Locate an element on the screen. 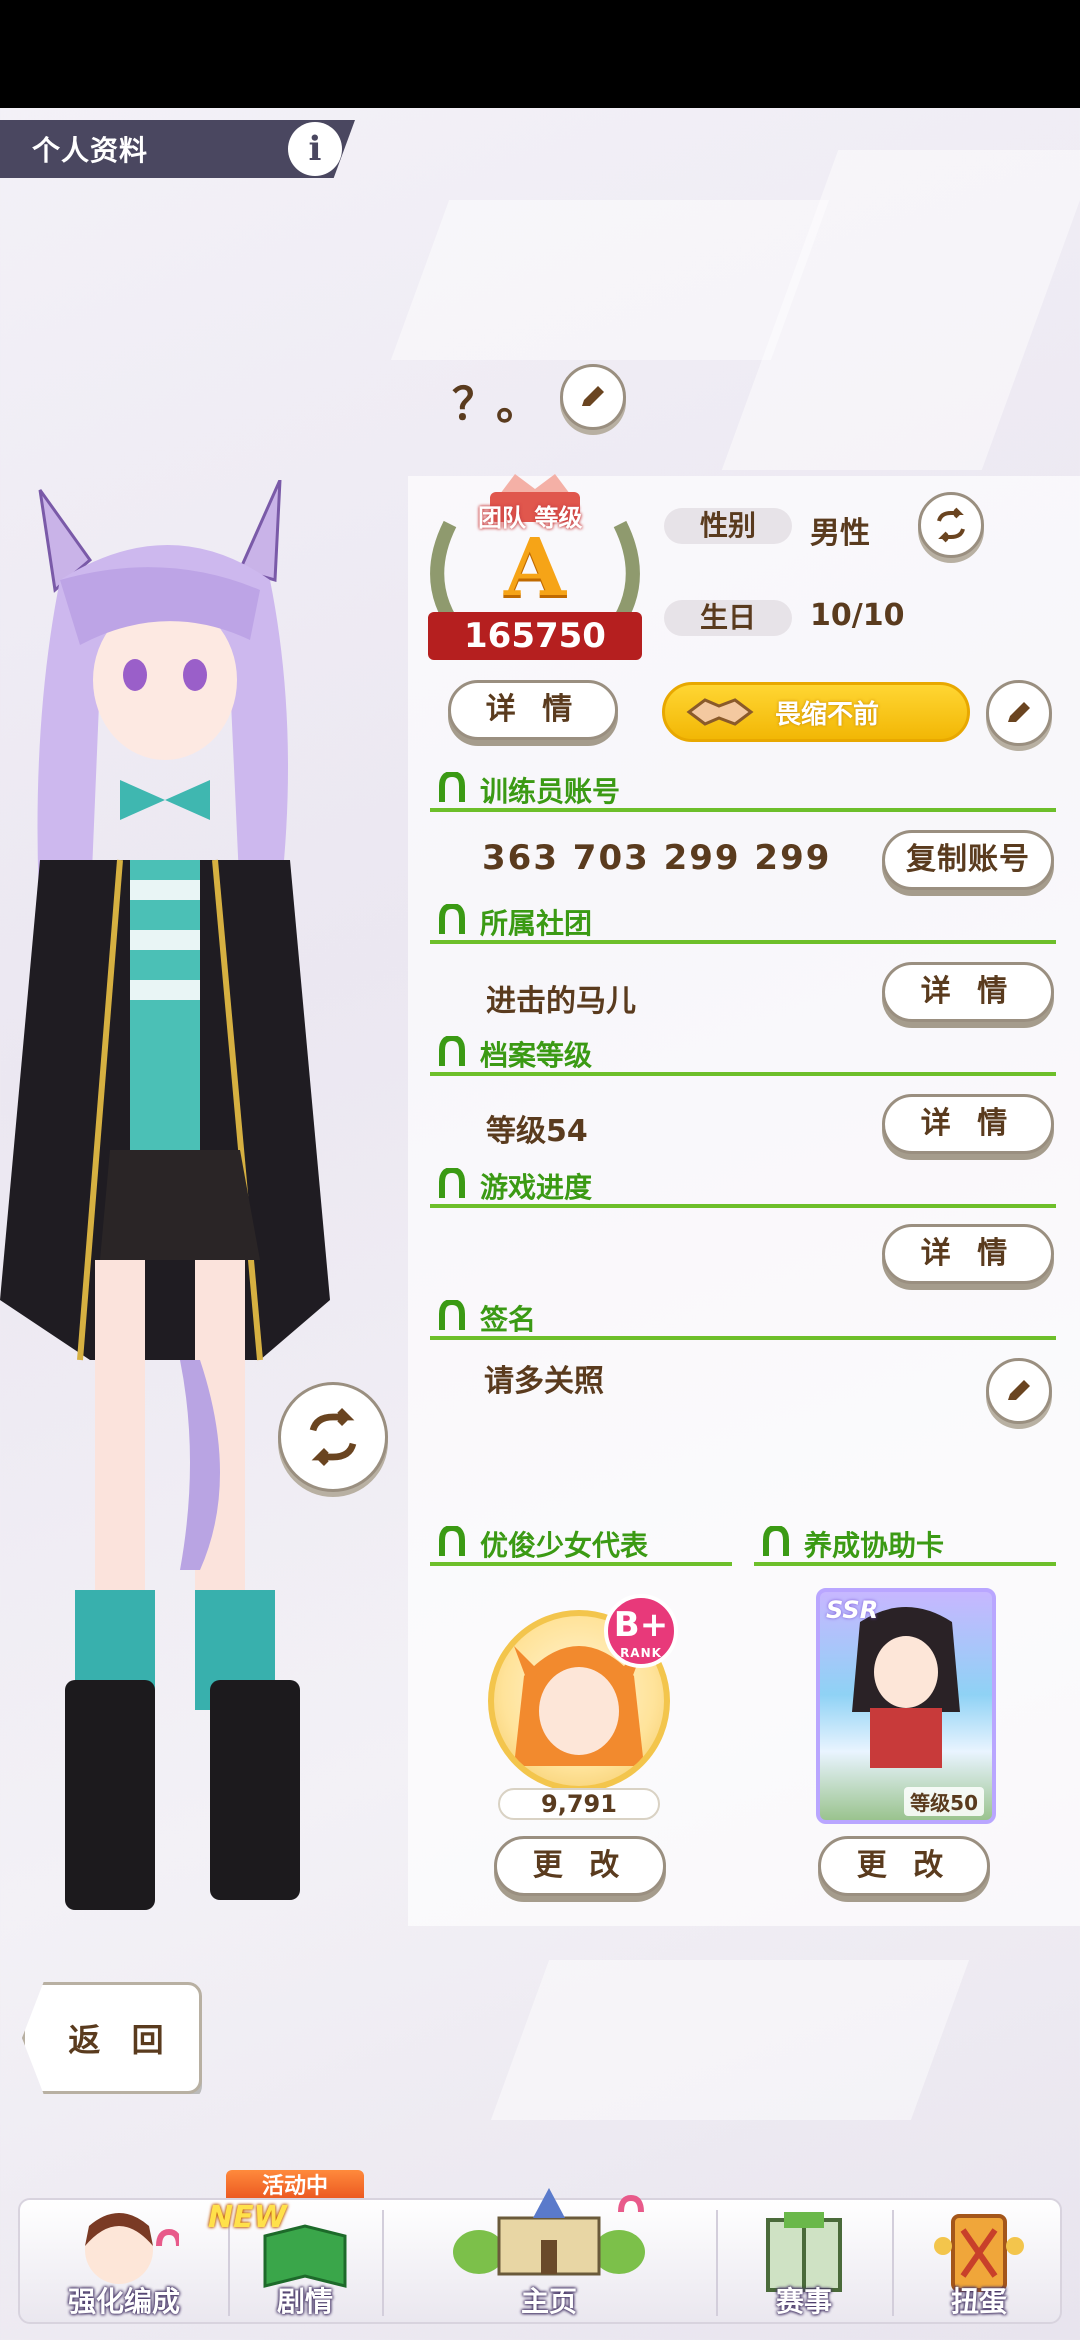 Image resolution: width=1080 pixels, height=2340 pixels. home-building-icon is located at coordinates (549, 2232).